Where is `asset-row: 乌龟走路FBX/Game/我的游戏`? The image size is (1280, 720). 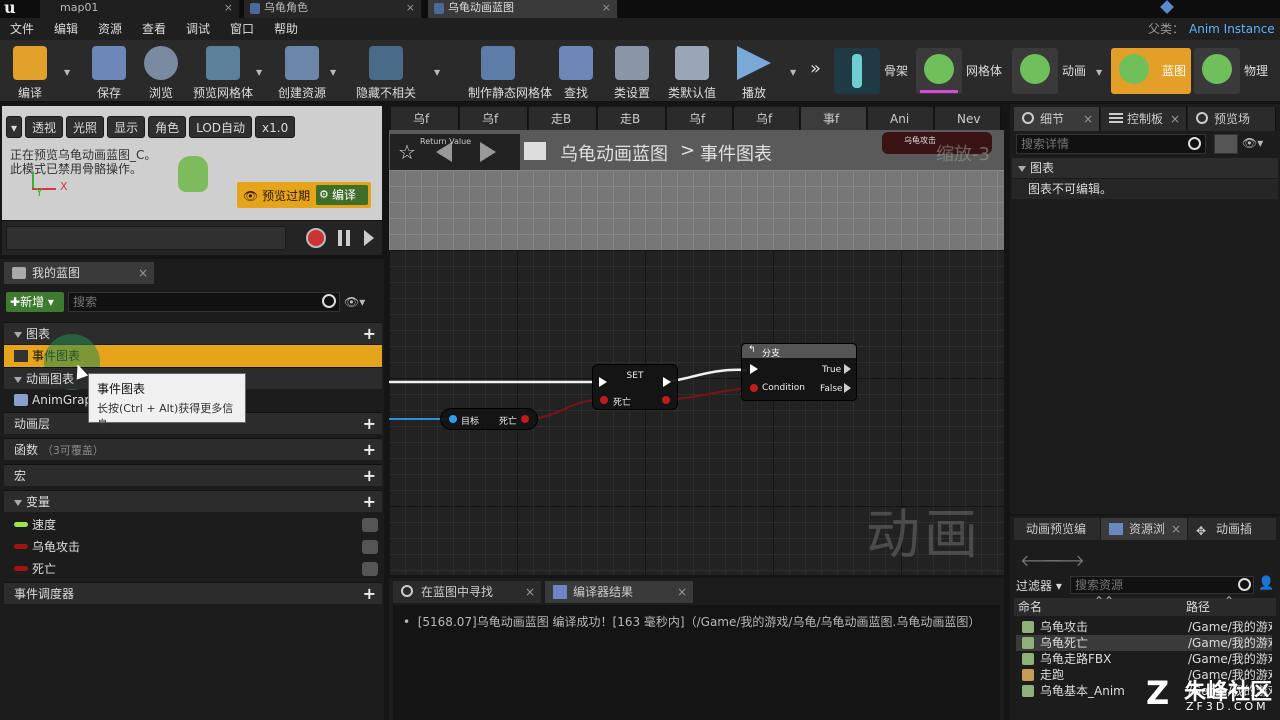 asset-row: 乌龟走路FBX/Game/我的游戏 is located at coordinates (1144, 659).